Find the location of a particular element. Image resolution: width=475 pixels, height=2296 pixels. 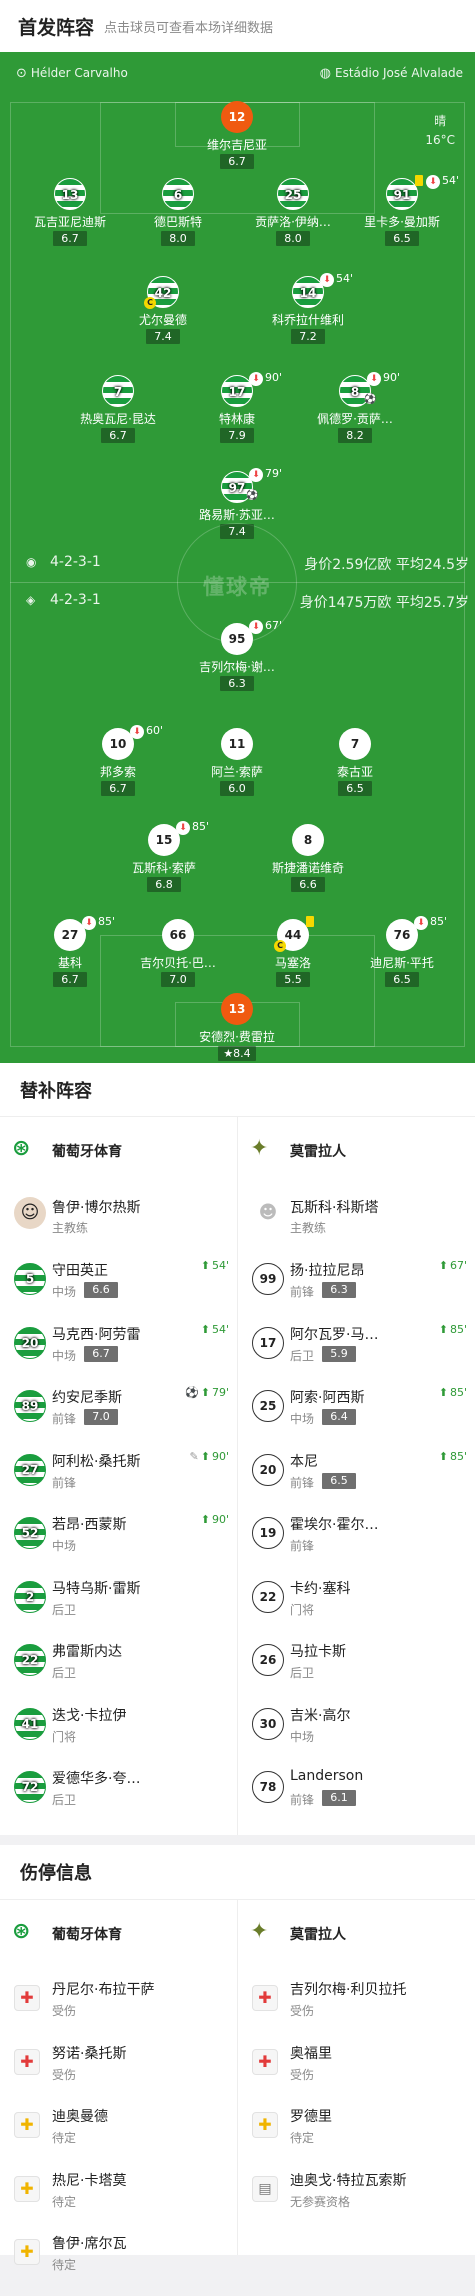

sub-player-row: 78 Landerson 前锋 6.1 is located at coordinates (356, 1786).